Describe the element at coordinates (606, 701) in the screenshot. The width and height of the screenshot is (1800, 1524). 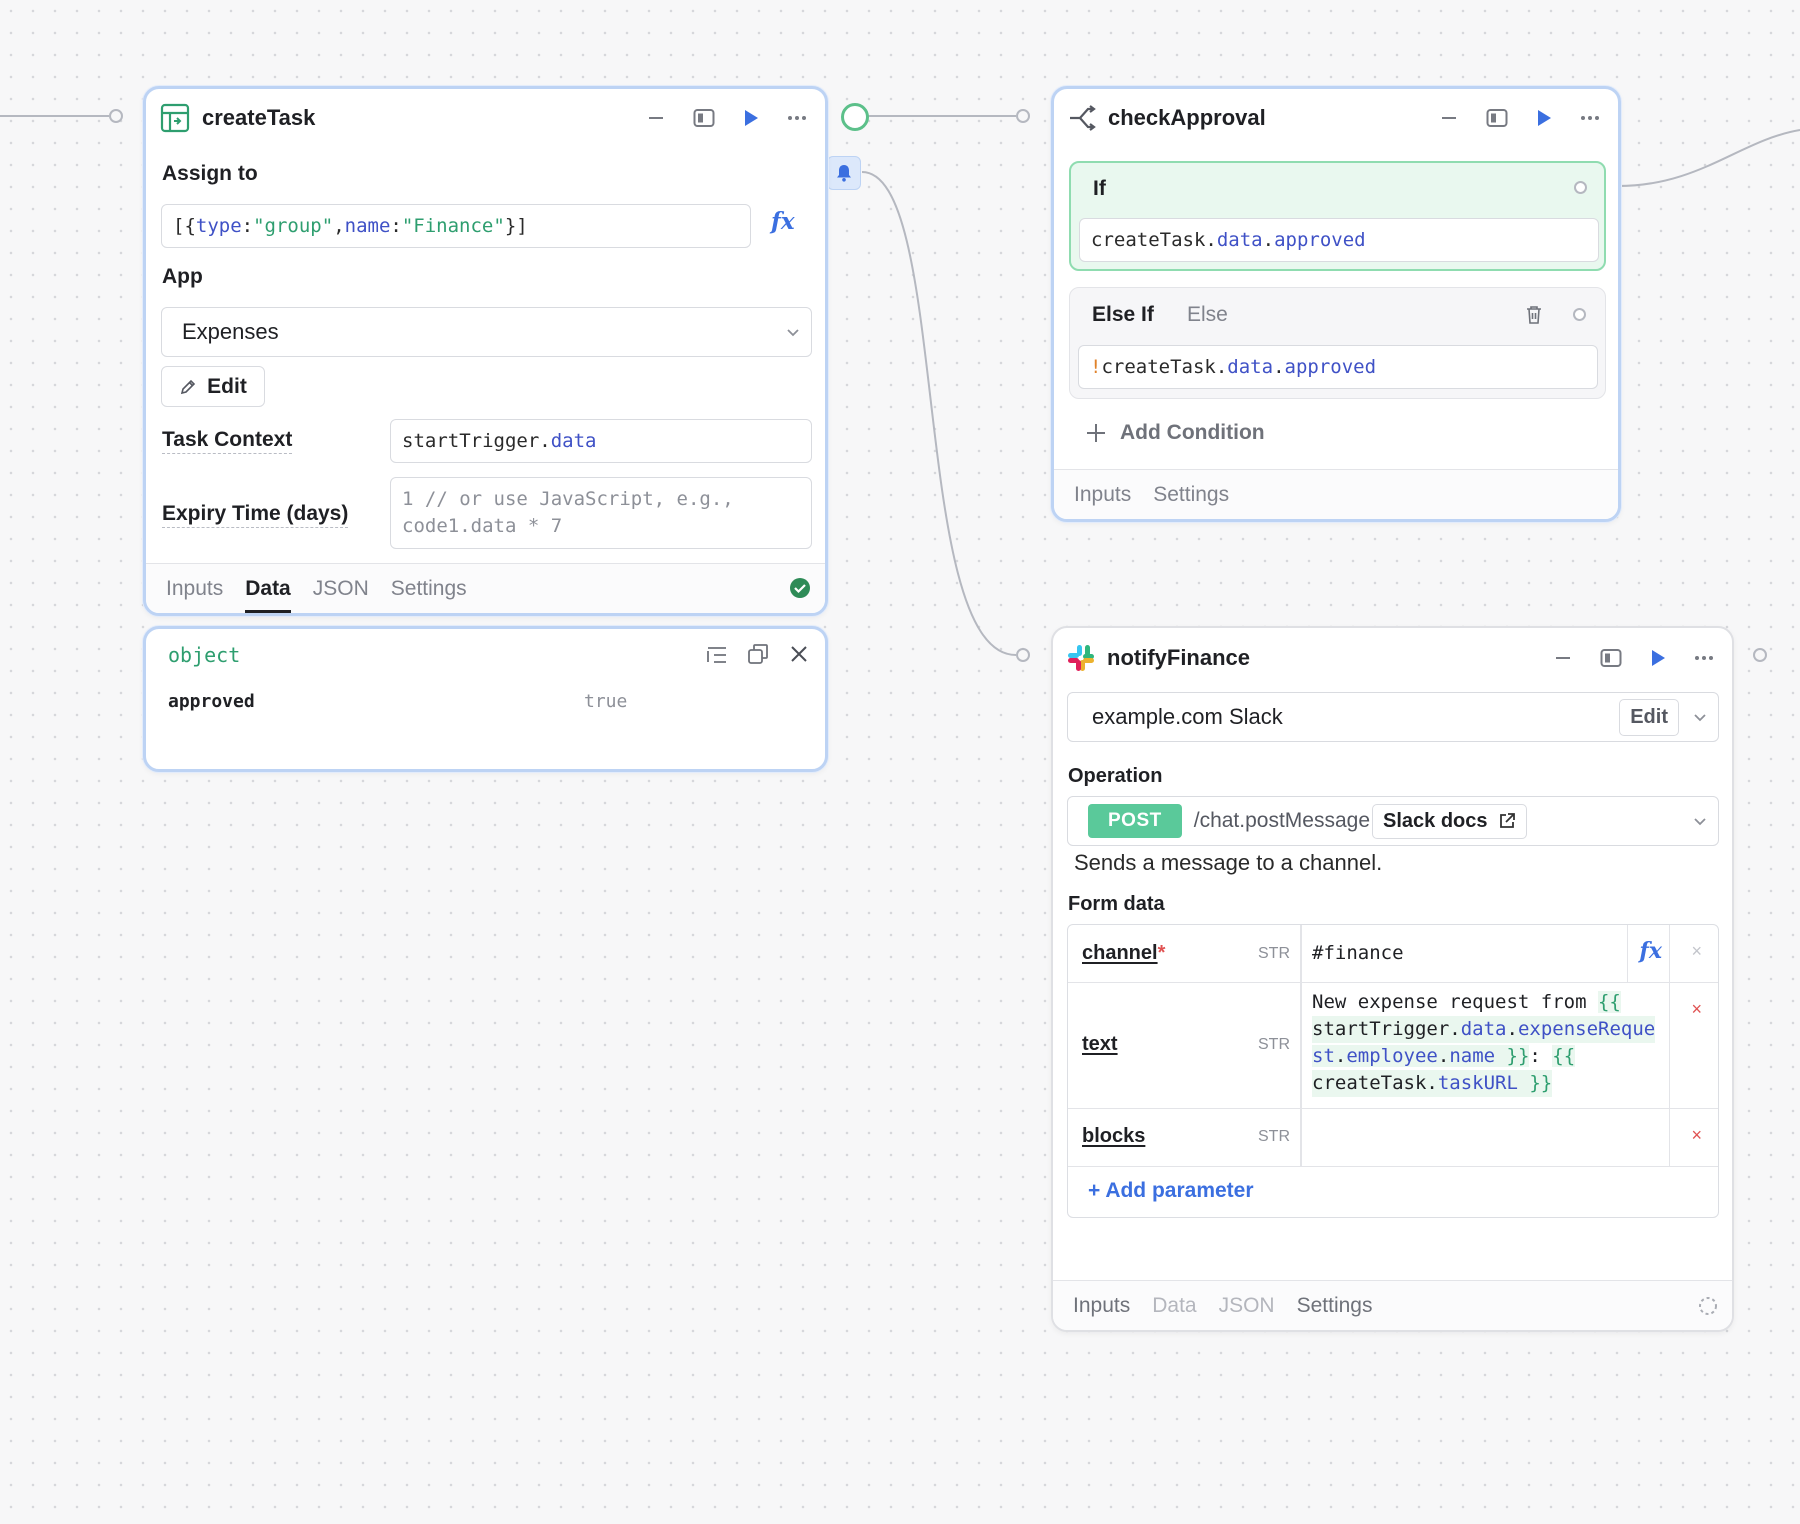
I see `data-value: true` at that location.